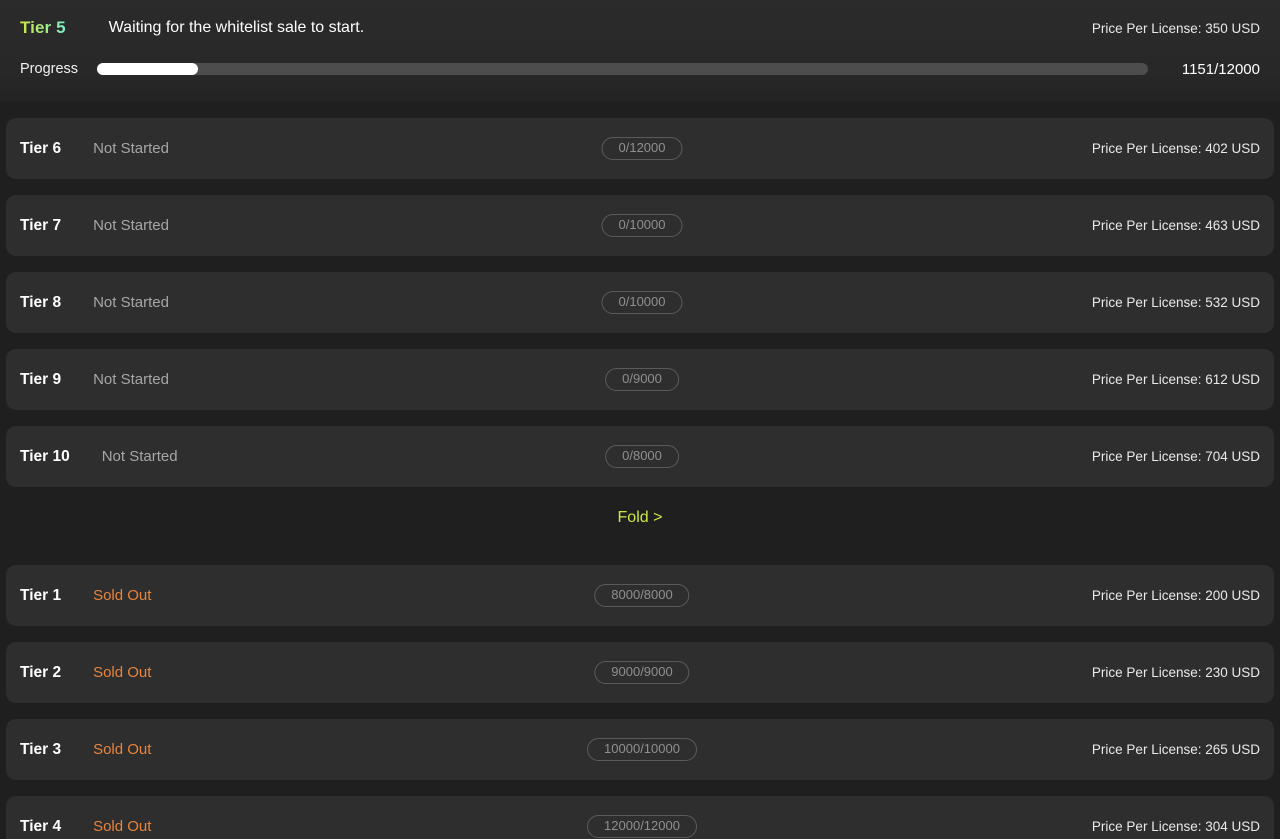  Describe the element at coordinates (642, 826) in the screenshot. I see `tier-row-count-pill: 12000/12000` at that location.